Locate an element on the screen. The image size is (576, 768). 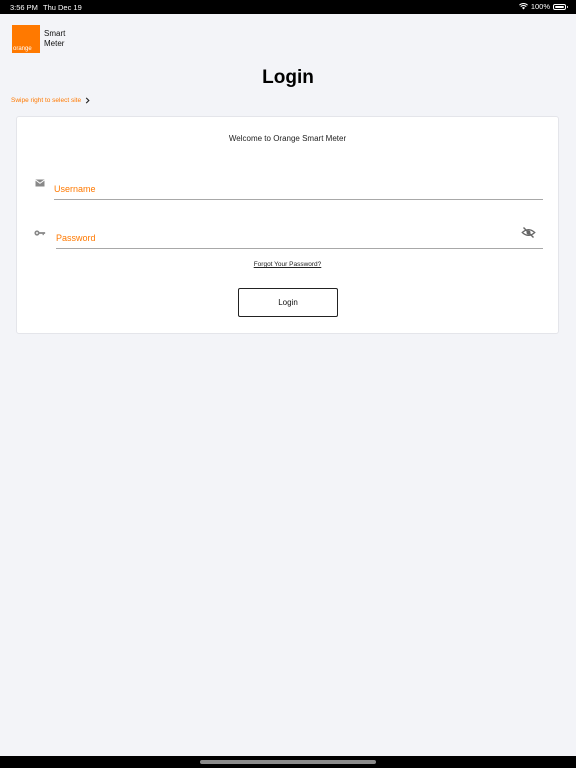
status-right: 100% is located at coordinates (543, 6).